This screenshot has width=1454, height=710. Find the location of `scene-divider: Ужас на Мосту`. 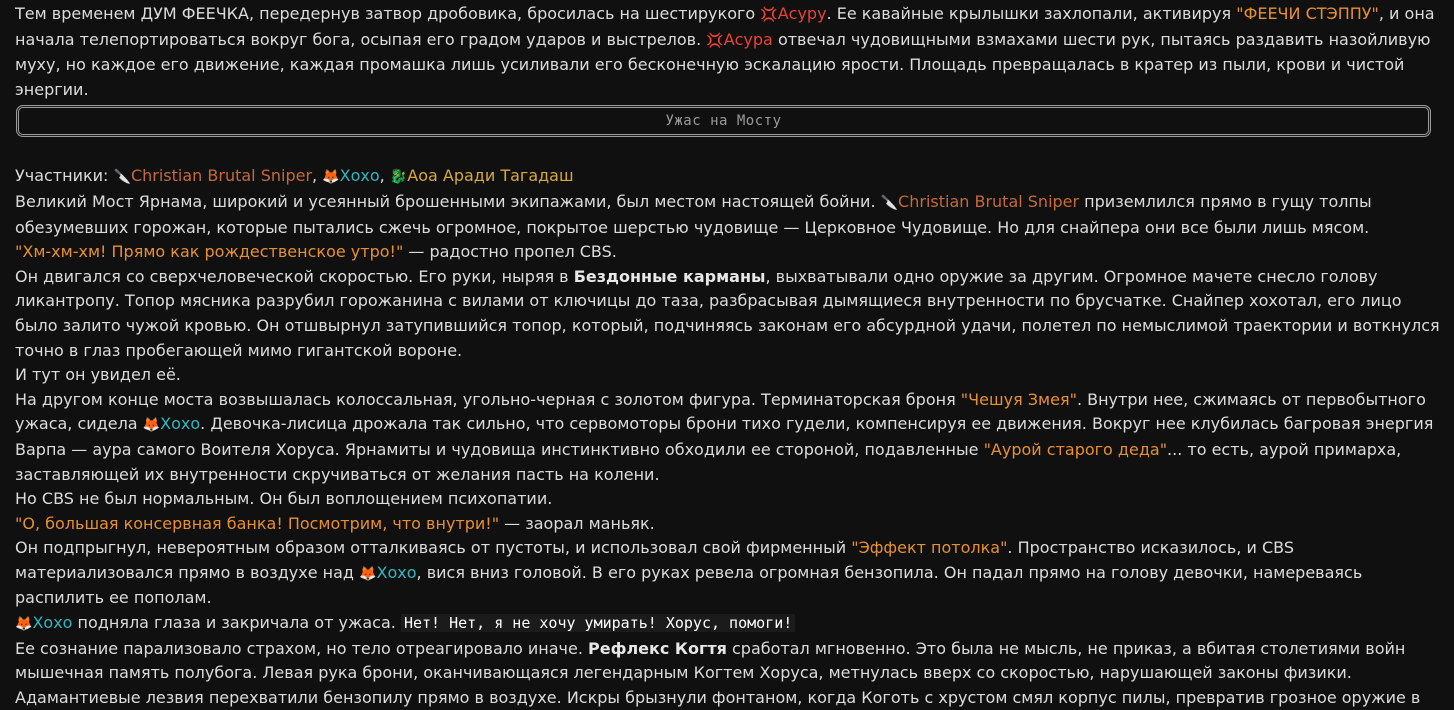

scene-divider: Ужас на Мосту is located at coordinates (723, 121).